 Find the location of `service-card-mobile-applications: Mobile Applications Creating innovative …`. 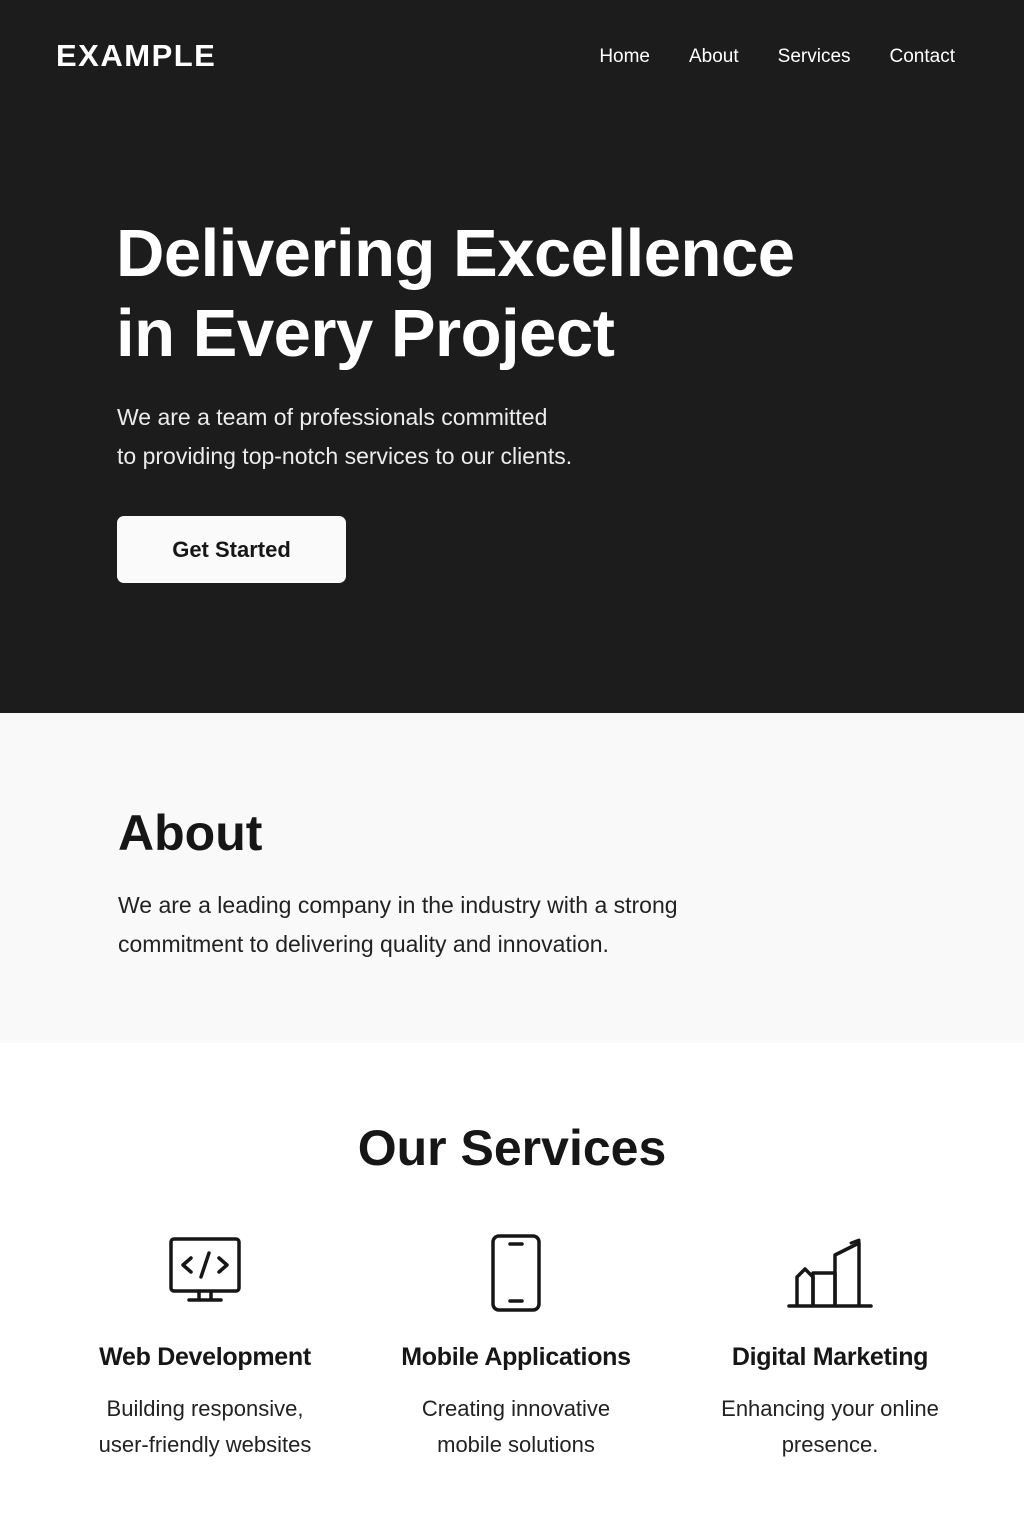

service-card-mobile-applications: Mobile Applications Creating innovative … is located at coordinates (516, 1348).